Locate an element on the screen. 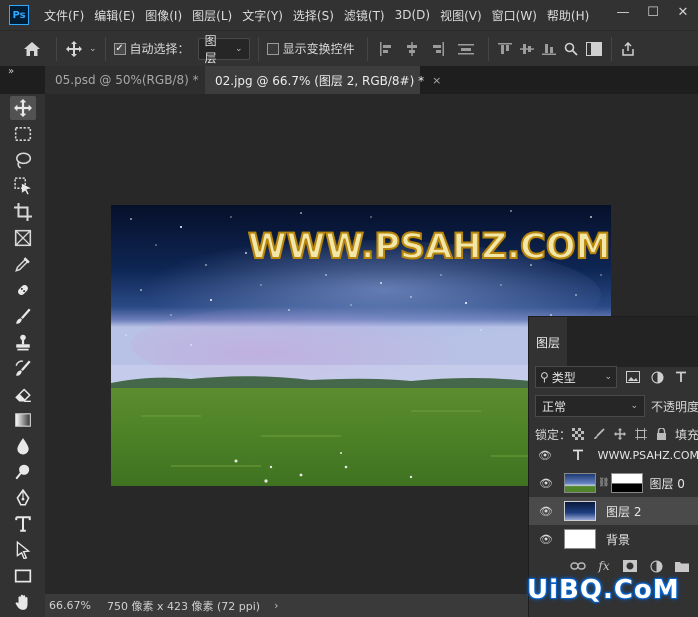 Image resolution: width=698 pixels, height=617 pixels. new-group-icon is located at coordinates (682, 566).